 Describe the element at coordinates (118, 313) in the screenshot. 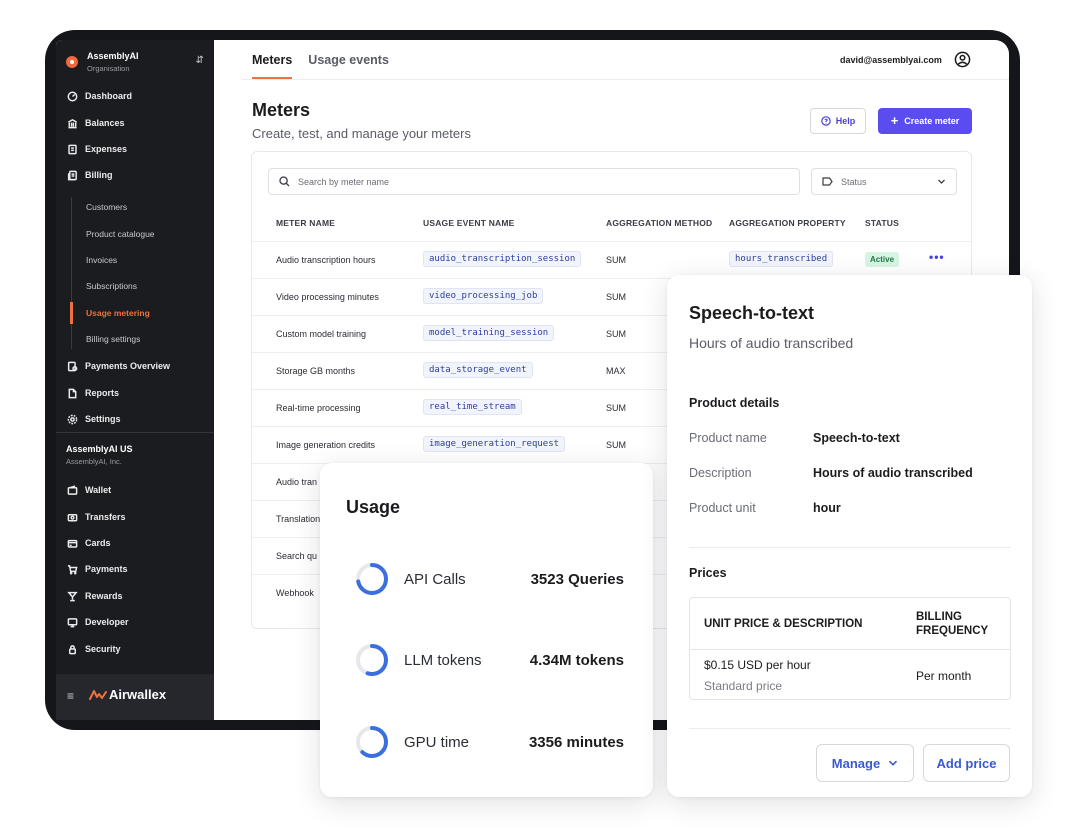

I see `sidebar-subitem-usage-metering: Usage metering` at that location.